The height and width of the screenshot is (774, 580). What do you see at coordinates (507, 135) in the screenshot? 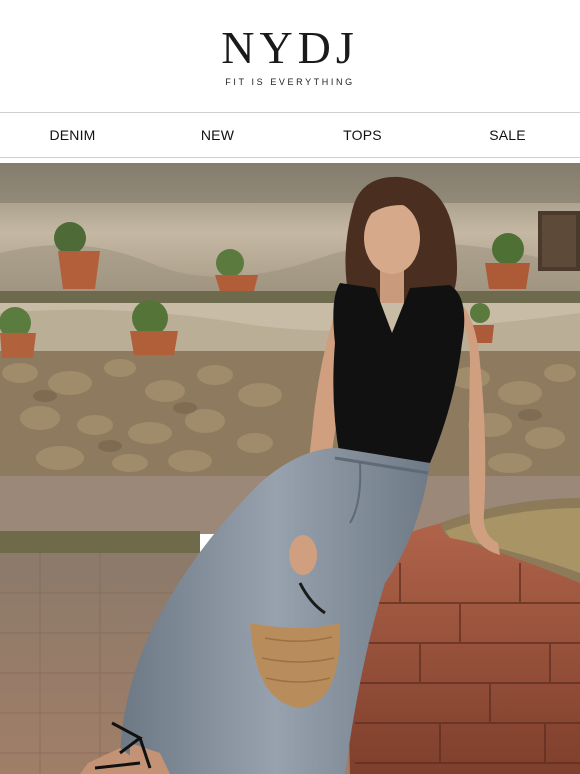
I see `nav-link-sale: SALE` at bounding box center [507, 135].